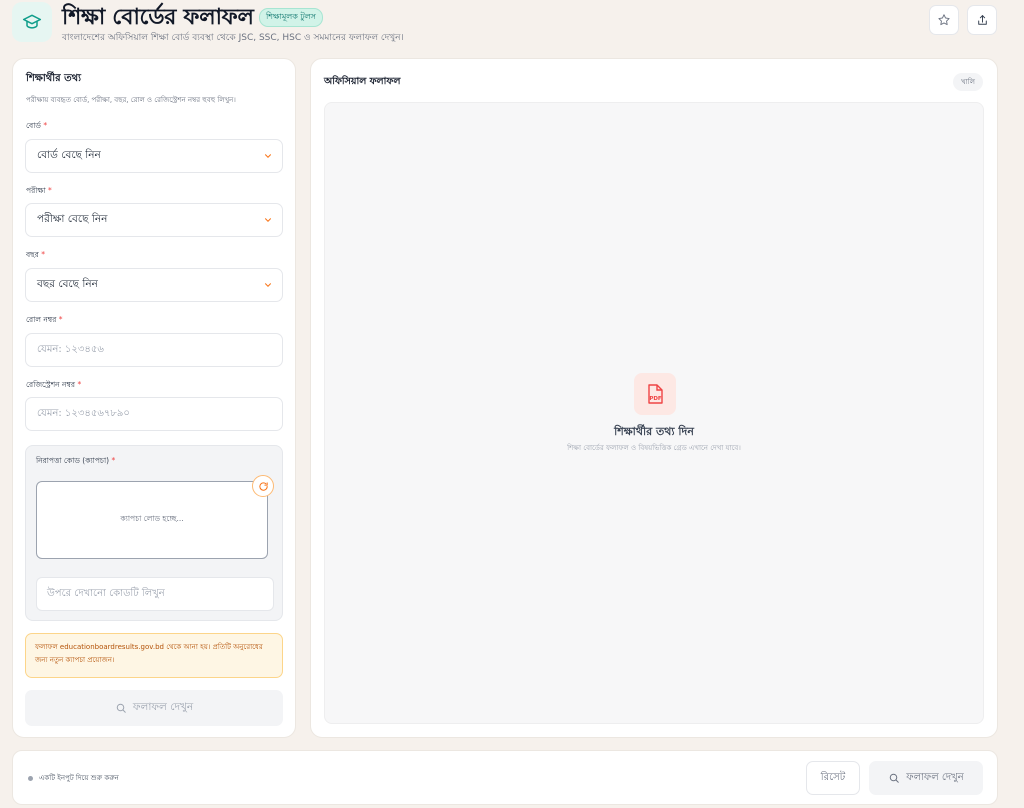  Describe the element at coordinates (35, 254) in the screenshot. I see `year-label: বছর *` at that location.